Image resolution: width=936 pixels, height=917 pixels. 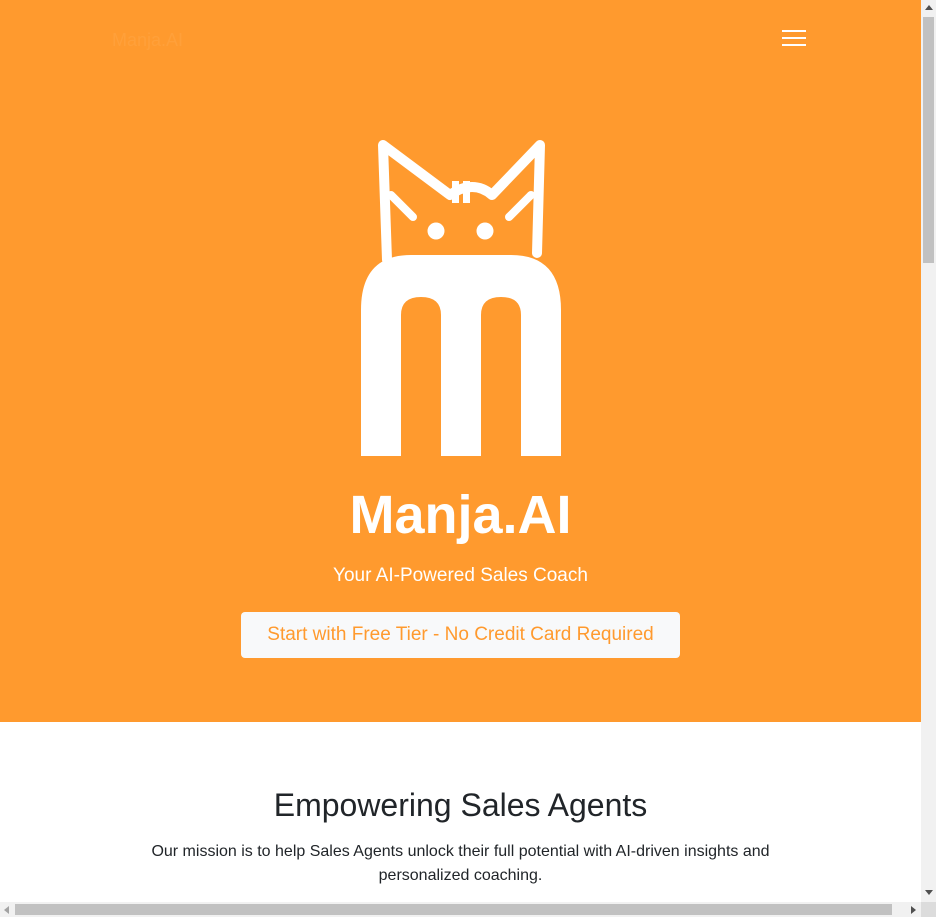 I want to click on vertical-scrollbar-thumb, so click(x=928, y=140).